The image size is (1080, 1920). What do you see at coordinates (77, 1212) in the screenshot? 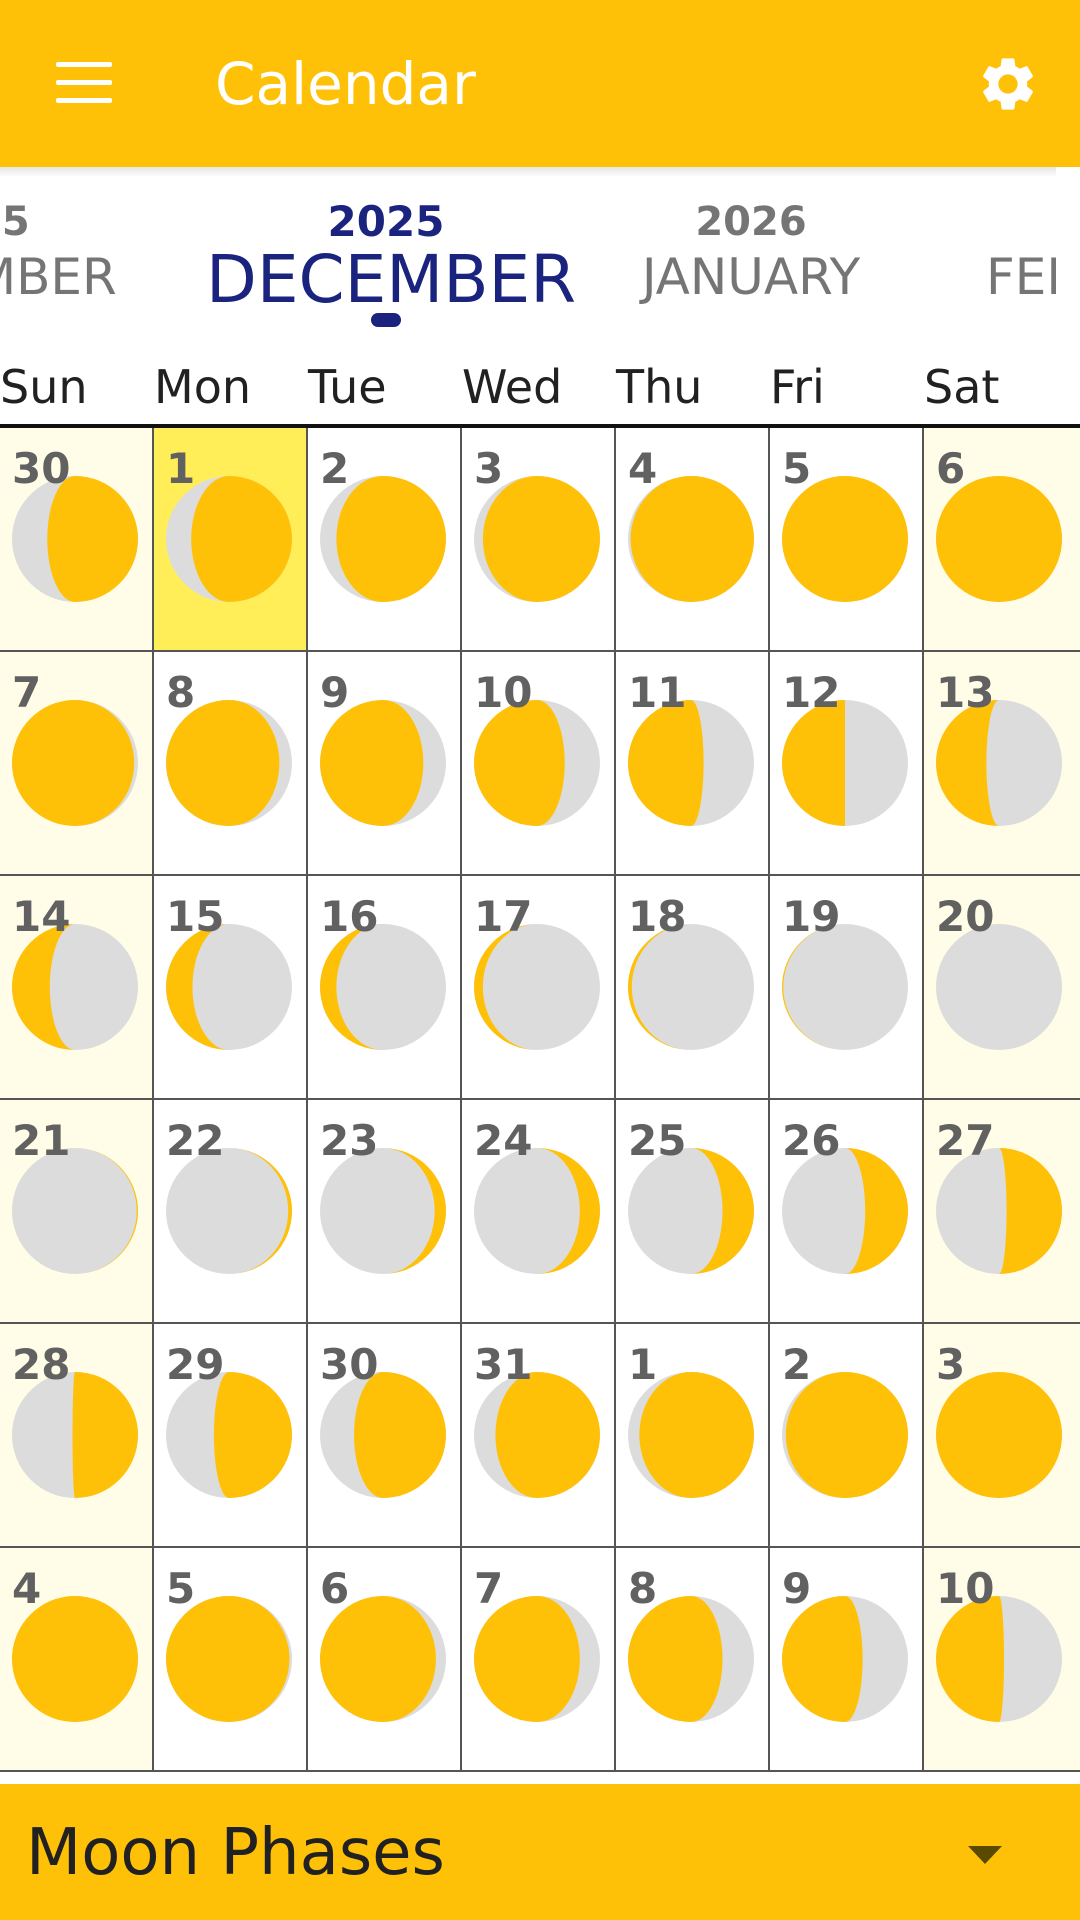
I see `calendar-day-cell: 21` at bounding box center [77, 1212].